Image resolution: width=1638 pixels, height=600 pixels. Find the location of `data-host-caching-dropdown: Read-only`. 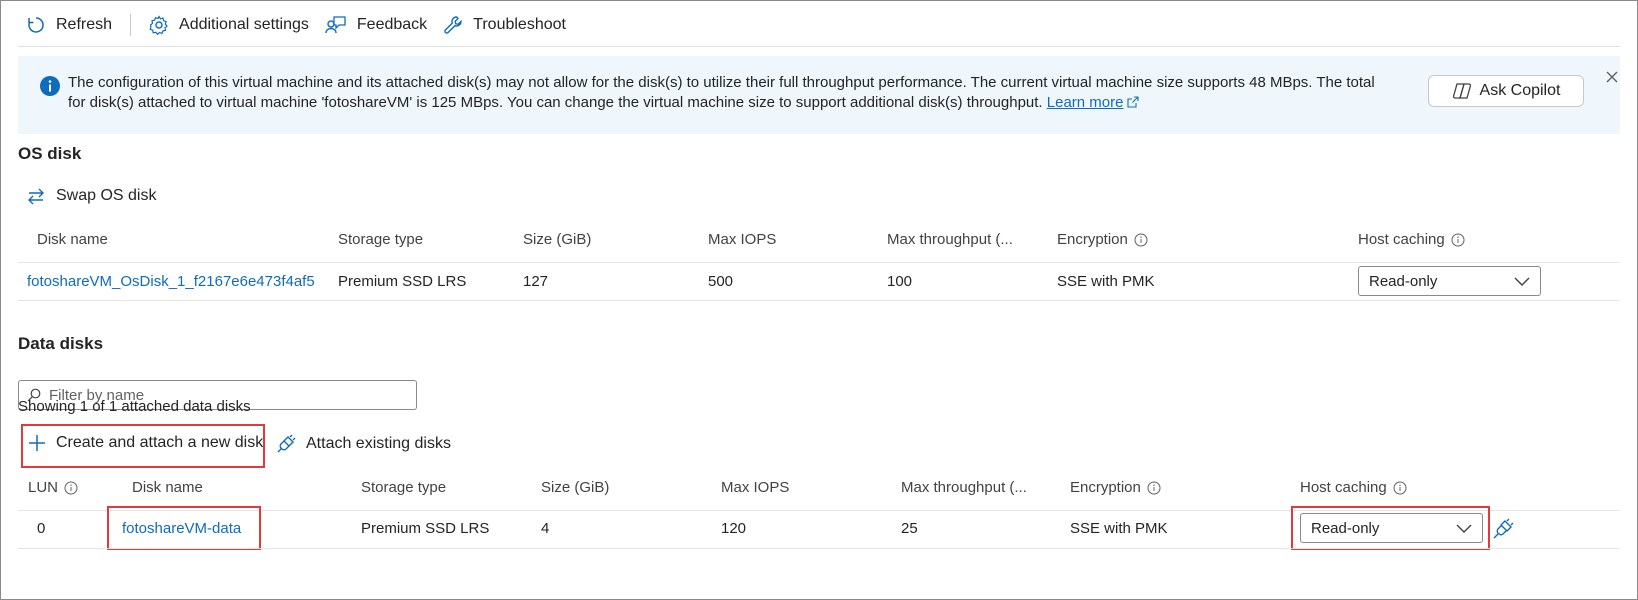

data-host-caching-dropdown: Read-only is located at coordinates (1391, 528).